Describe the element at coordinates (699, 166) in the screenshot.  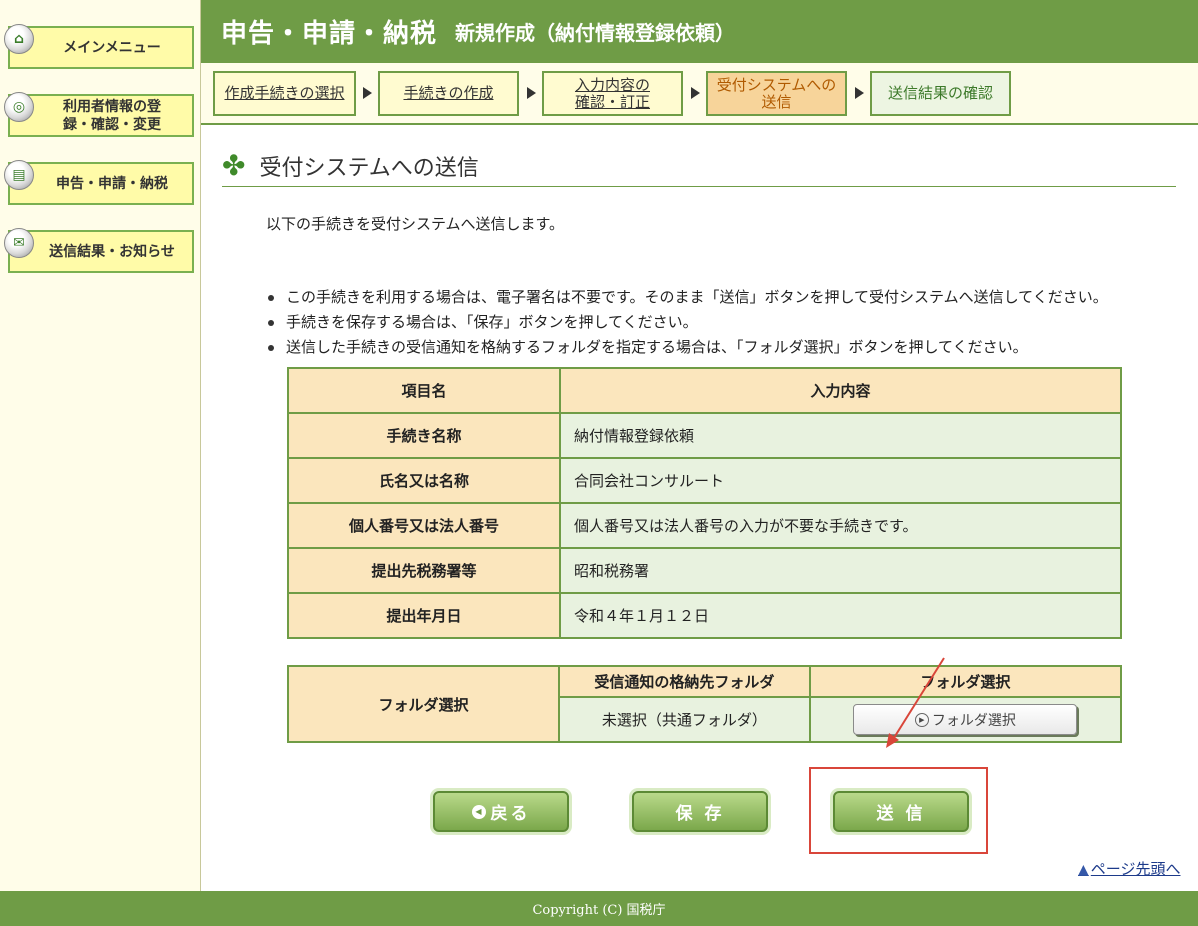
I see `section-title: ✤ 受付システムへの送信` at that location.